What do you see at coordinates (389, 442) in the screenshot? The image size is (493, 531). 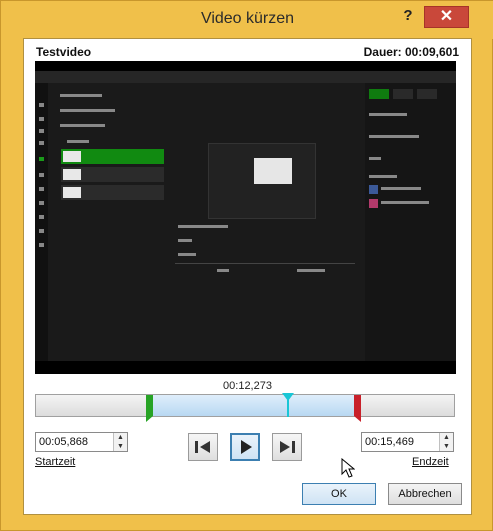 I see `end-time-value: 00:15,469` at bounding box center [389, 442].